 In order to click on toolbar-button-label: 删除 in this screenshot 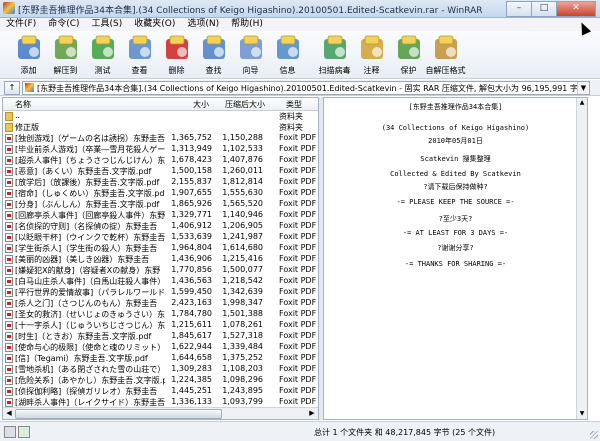, I will do `click(176, 70)`.